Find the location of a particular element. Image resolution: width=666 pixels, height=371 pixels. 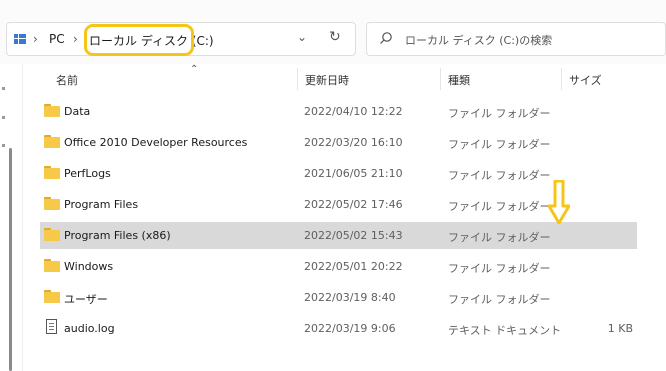

column-type: 種類 is located at coordinates (459, 80).